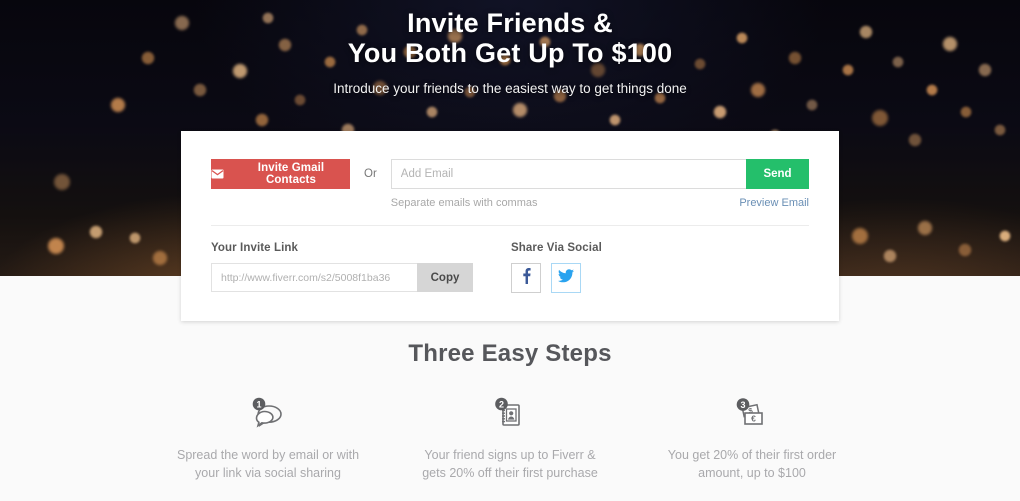 The image size is (1020, 501). I want to click on envelope-icon, so click(217, 174).